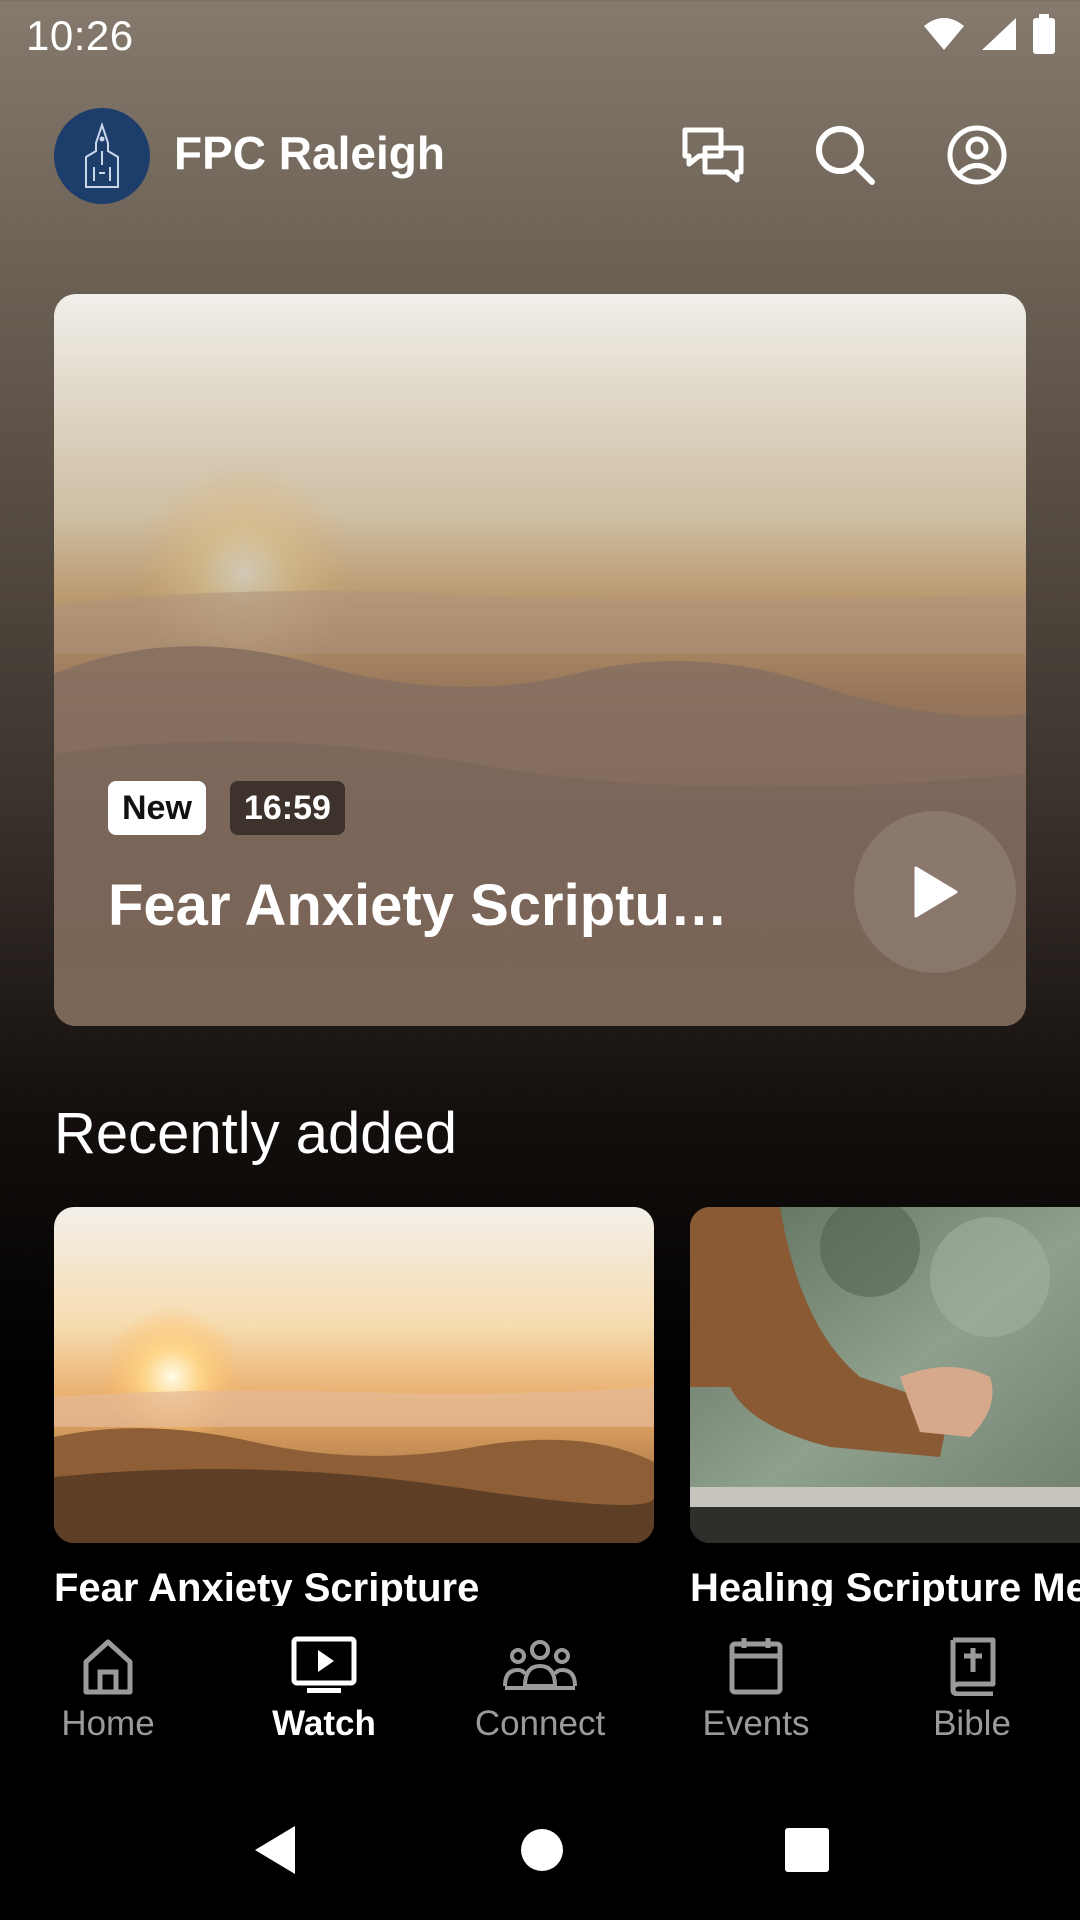 This screenshot has width=1080, height=1920. What do you see at coordinates (944, 34) in the screenshot?
I see `wifi-icon` at bounding box center [944, 34].